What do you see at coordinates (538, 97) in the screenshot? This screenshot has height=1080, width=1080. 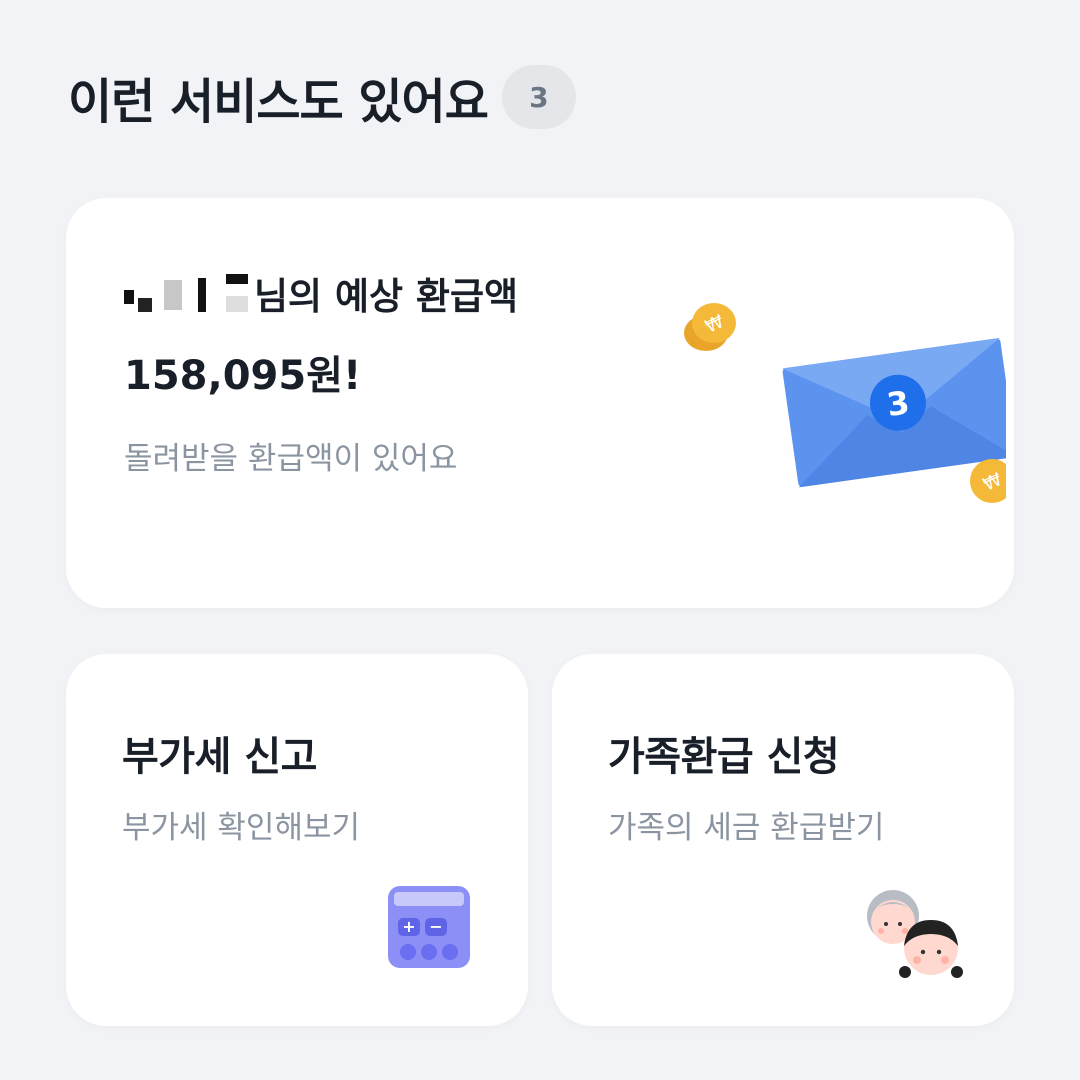 I see `service-count-badge: 3` at bounding box center [538, 97].